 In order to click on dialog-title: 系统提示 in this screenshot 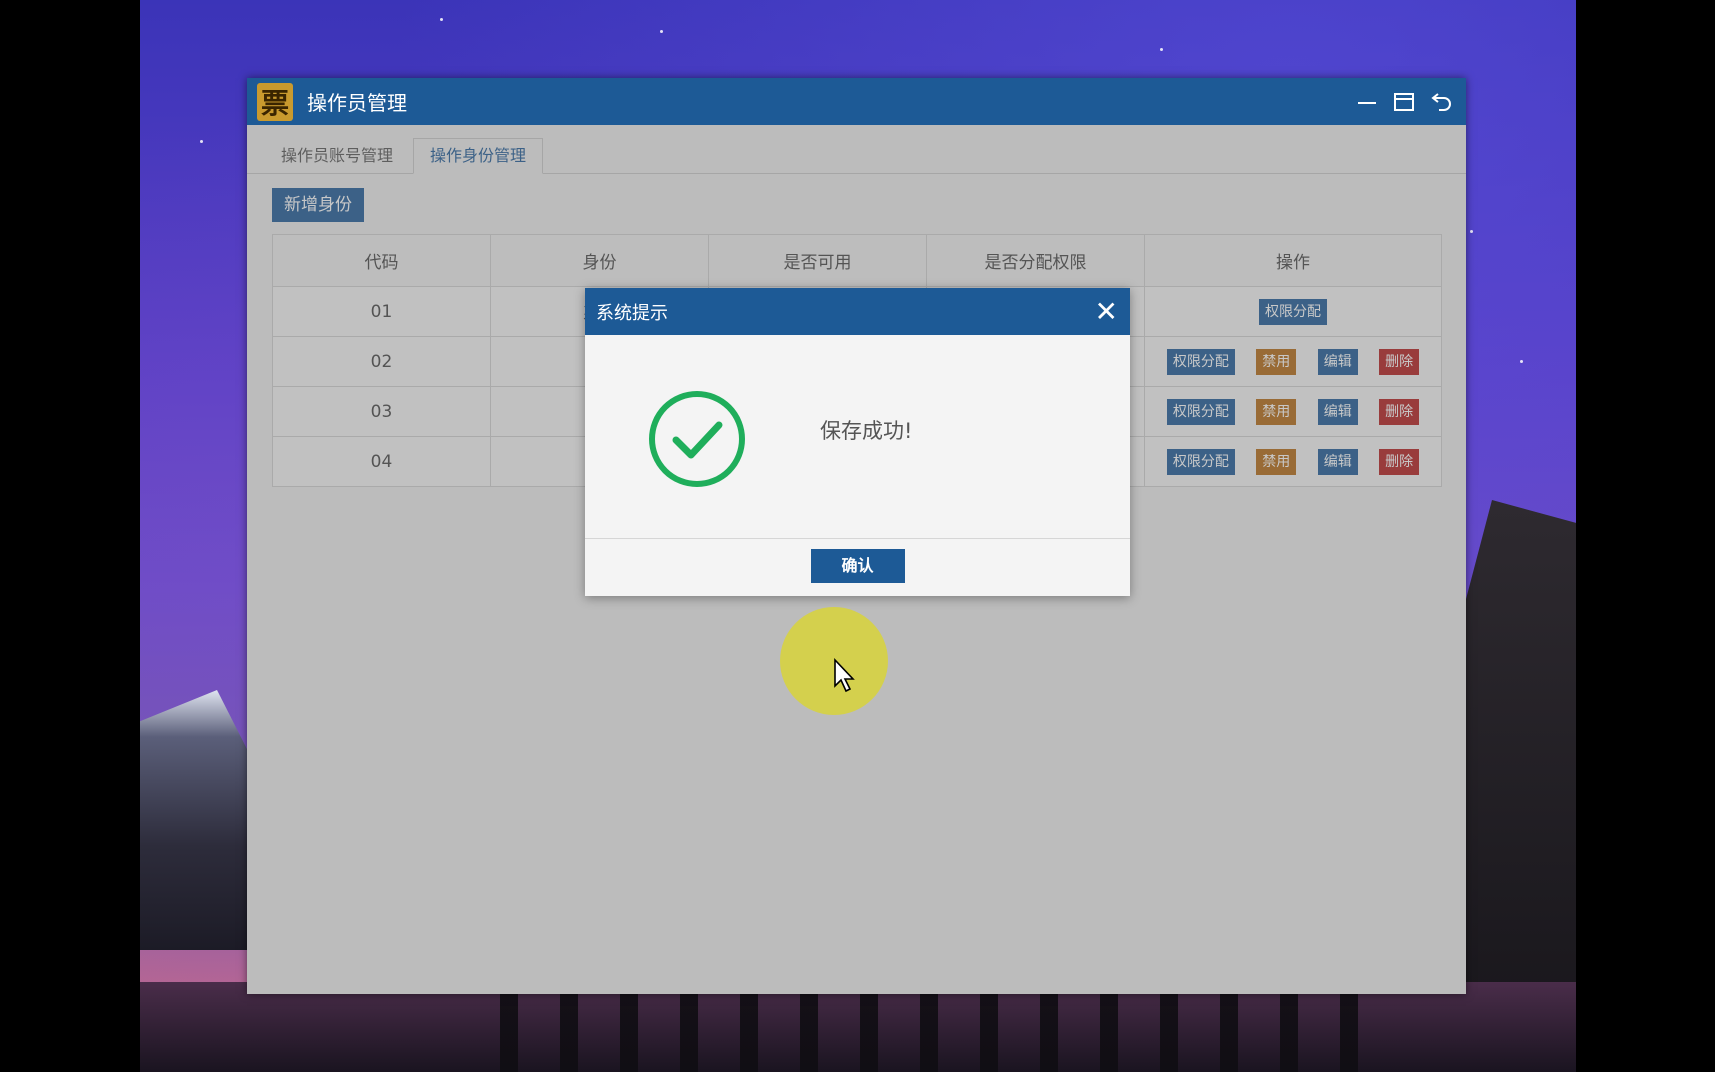, I will do `click(632, 313)`.